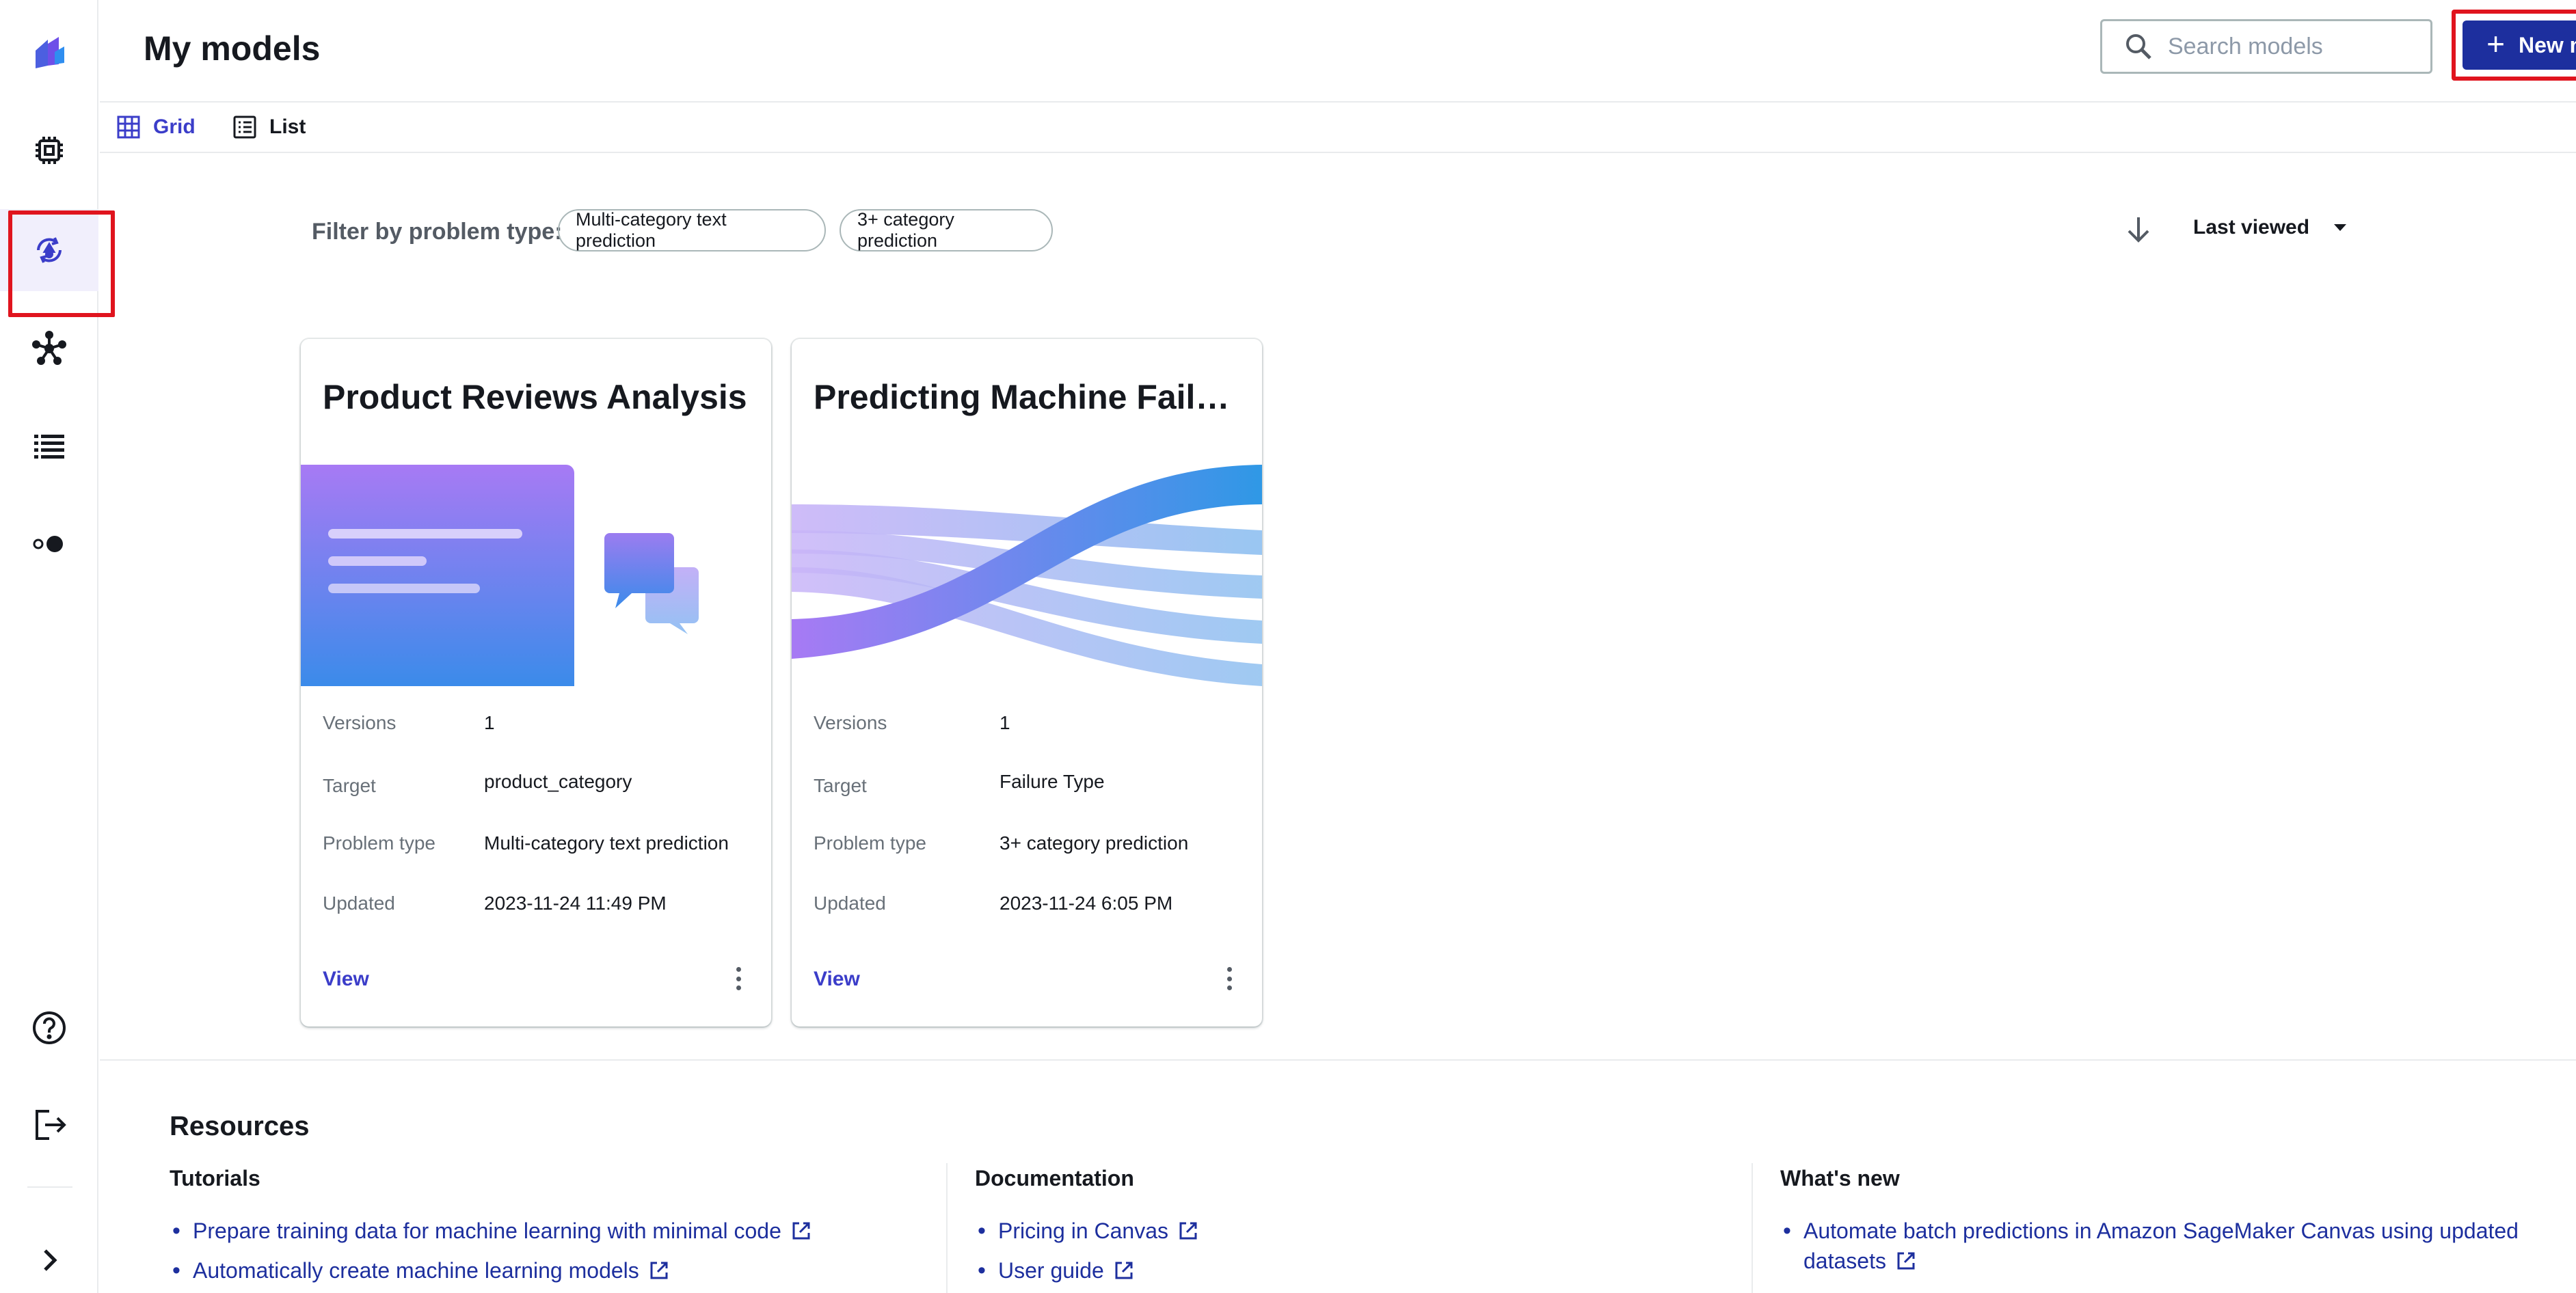 This screenshot has width=2576, height=1293. I want to click on my-models-icon, so click(57, 263).